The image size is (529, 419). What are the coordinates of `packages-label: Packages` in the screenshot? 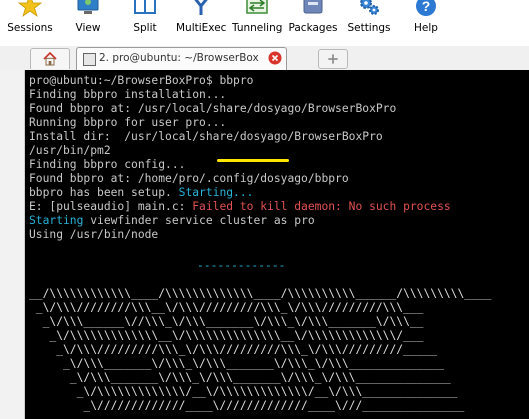 It's located at (313, 28).